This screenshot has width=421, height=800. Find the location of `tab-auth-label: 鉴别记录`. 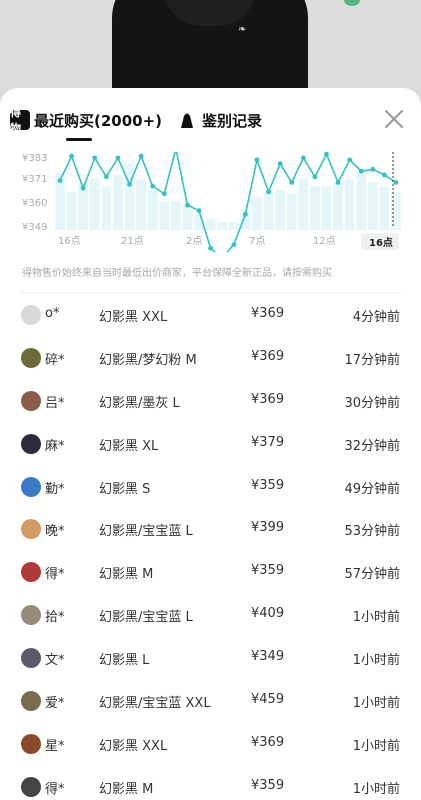

tab-auth-label: 鉴别记录 is located at coordinates (232, 120).